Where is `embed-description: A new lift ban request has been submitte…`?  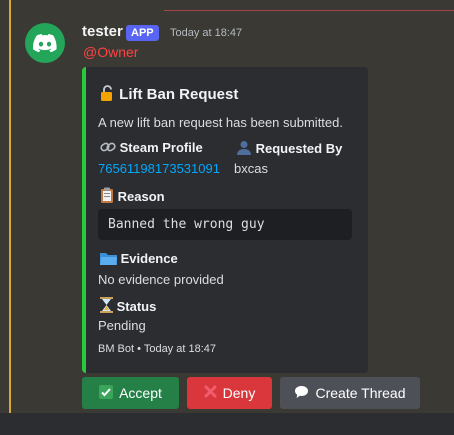
embed-description: A new lift ban request has been submitte… is located at coordinates (220, 122).